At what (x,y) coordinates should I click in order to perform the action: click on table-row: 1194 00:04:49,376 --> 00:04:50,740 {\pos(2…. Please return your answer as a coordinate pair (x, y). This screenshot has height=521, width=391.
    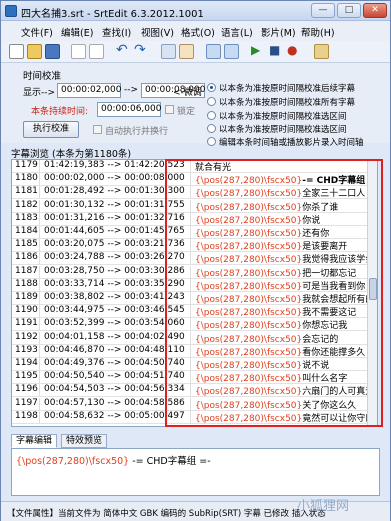
    Looking at the image, I should click on (189, 365).